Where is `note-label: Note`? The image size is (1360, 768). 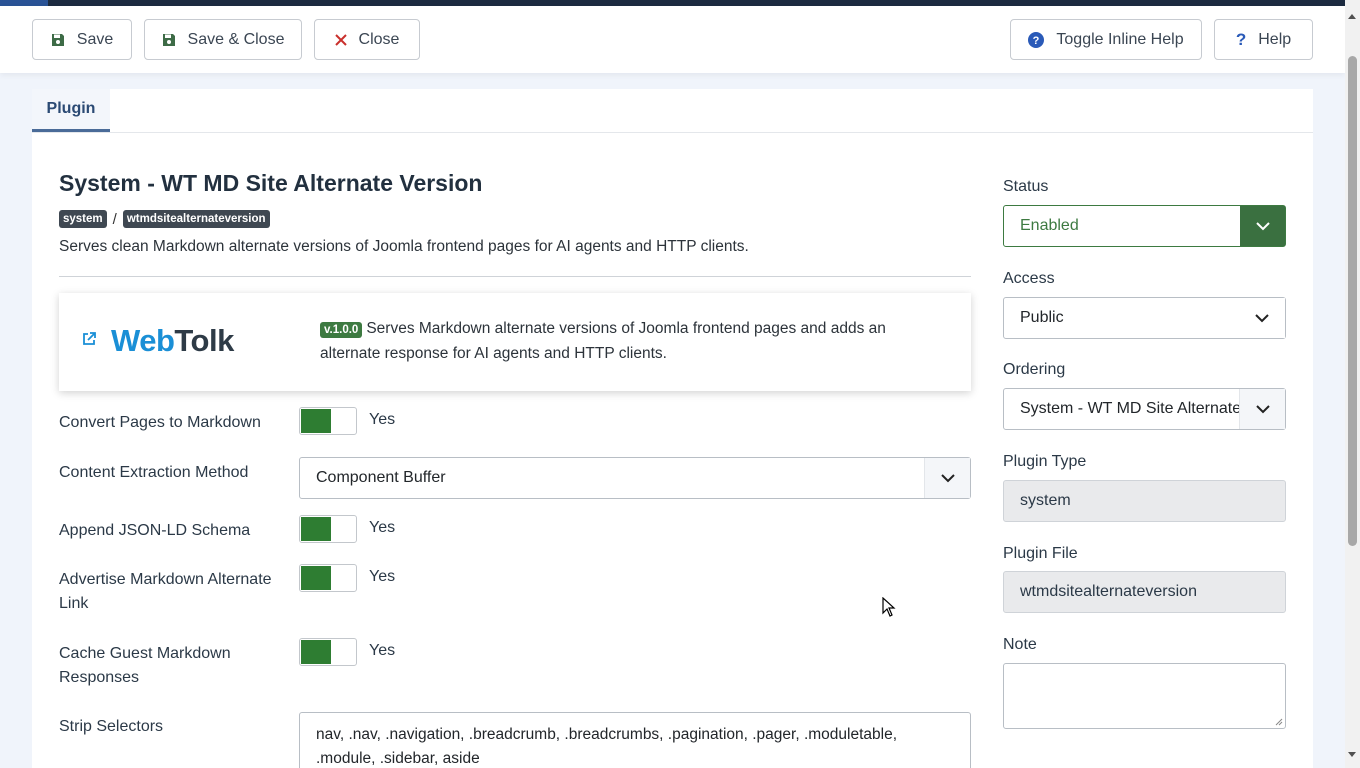 note-label: Note is located at coordinates (1020, 644).